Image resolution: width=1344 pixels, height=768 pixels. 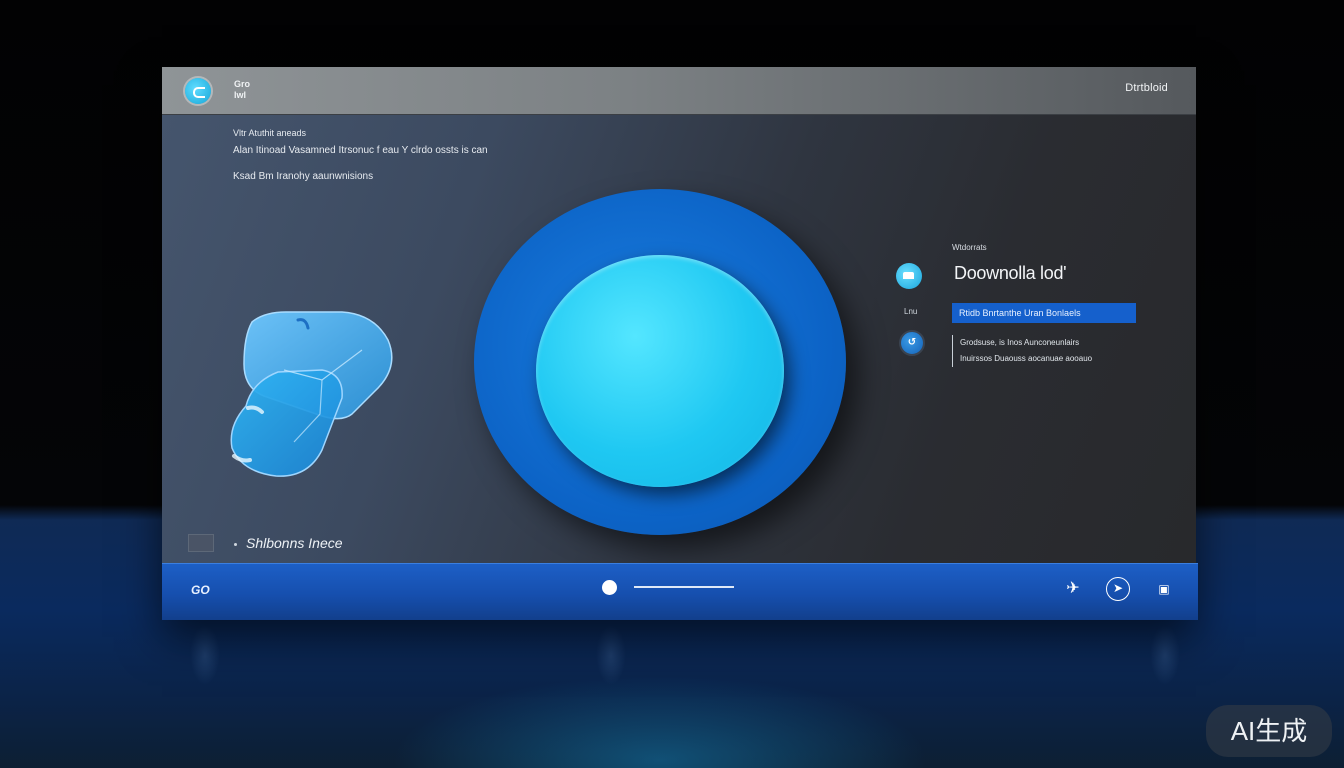 What do you see at coordinates (1020, 342) in the screenshot?
I see `description-line-1: Grodsuse, is Inos Aunconeunlairs` at bounding box center [1020, 342].